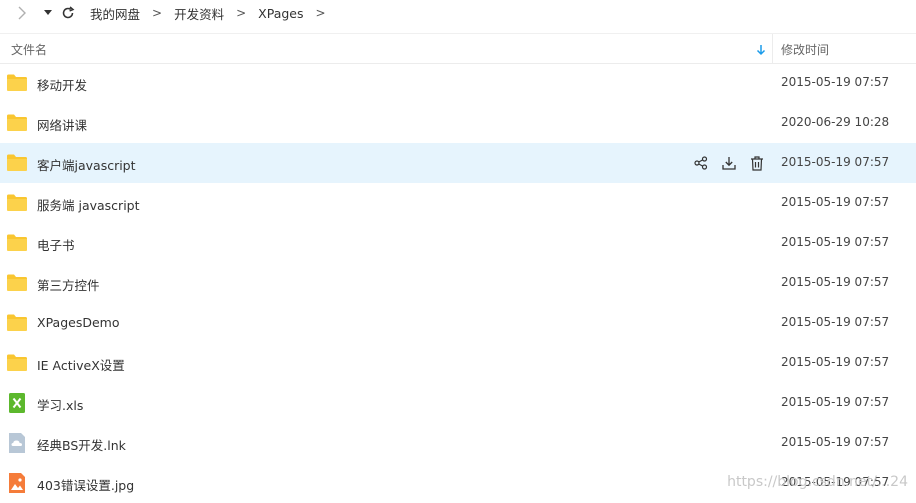  Describe the element at coordinates (458, 443) in the screenshot. I see `file-row: 经典BS开发.lnk 2015-05-19 07:57` at that location.